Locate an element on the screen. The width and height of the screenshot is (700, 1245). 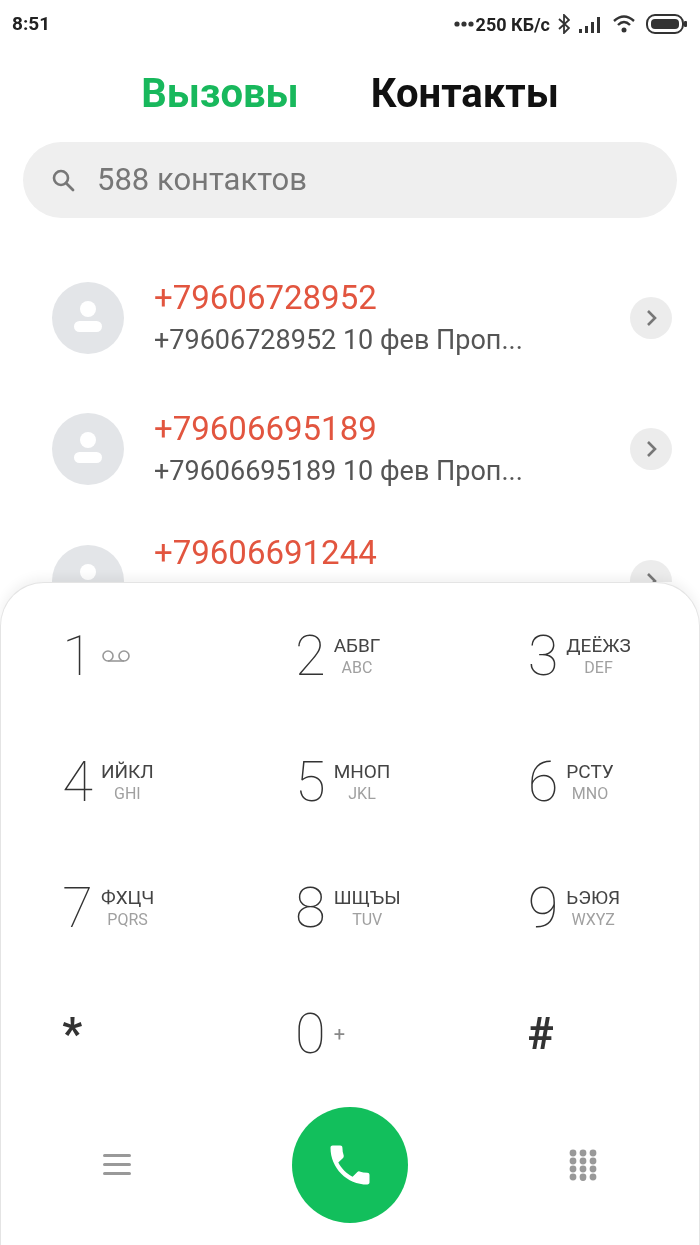
call-row: +79606691244 is located at coordinates (350, 548).